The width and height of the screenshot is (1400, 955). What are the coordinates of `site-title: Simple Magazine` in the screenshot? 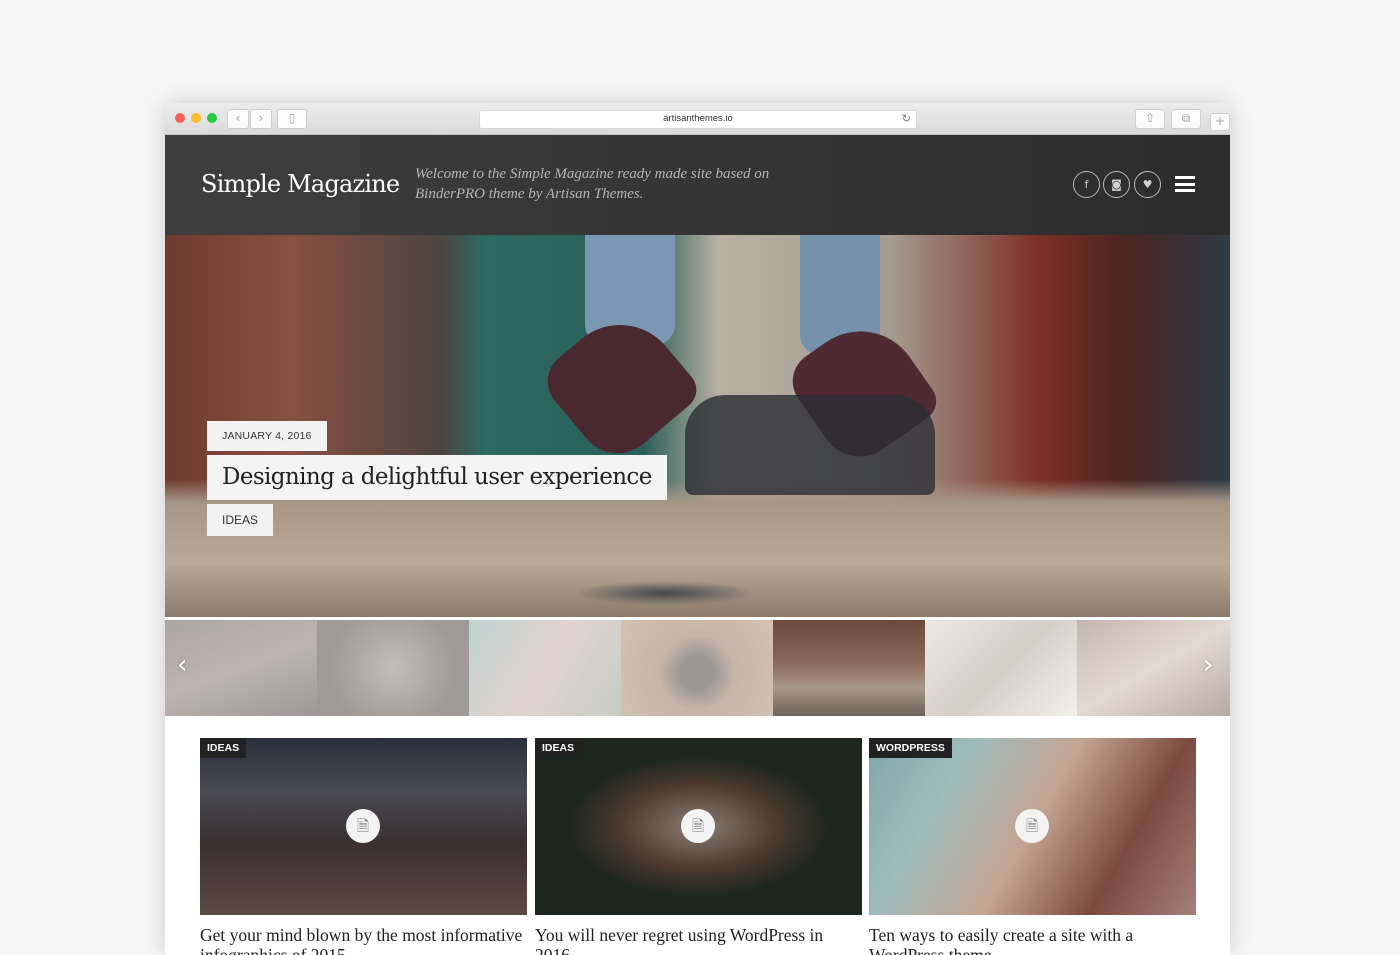 It's located at (300, 184).